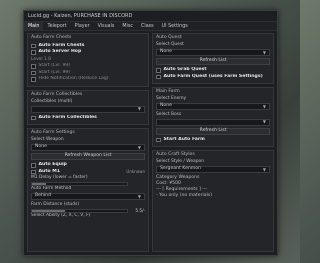 The width and height of the screenshot is (320, 263). Describe the element at coordinates (73, 79) in the screenshot. I see `toggle-label: Hide Notification (Reduce Lag)` at that location.